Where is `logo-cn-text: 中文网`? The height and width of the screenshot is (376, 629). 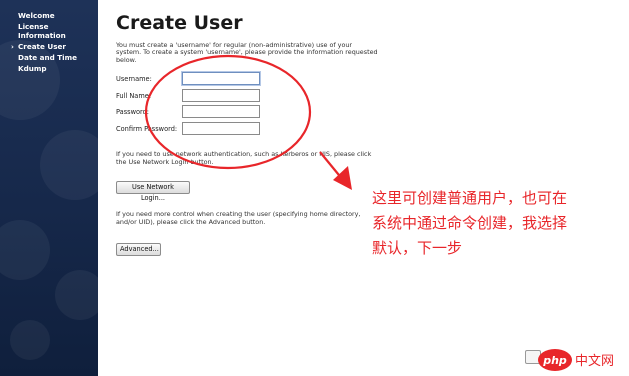
logo-cn-text: 中文网 is located at coordinates (594, 361).